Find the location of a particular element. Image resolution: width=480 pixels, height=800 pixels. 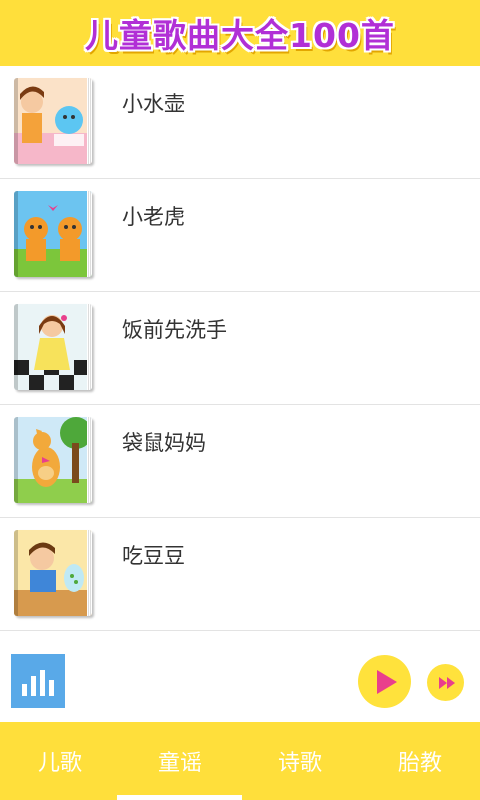

play-button is located at coordinates (384, 681).